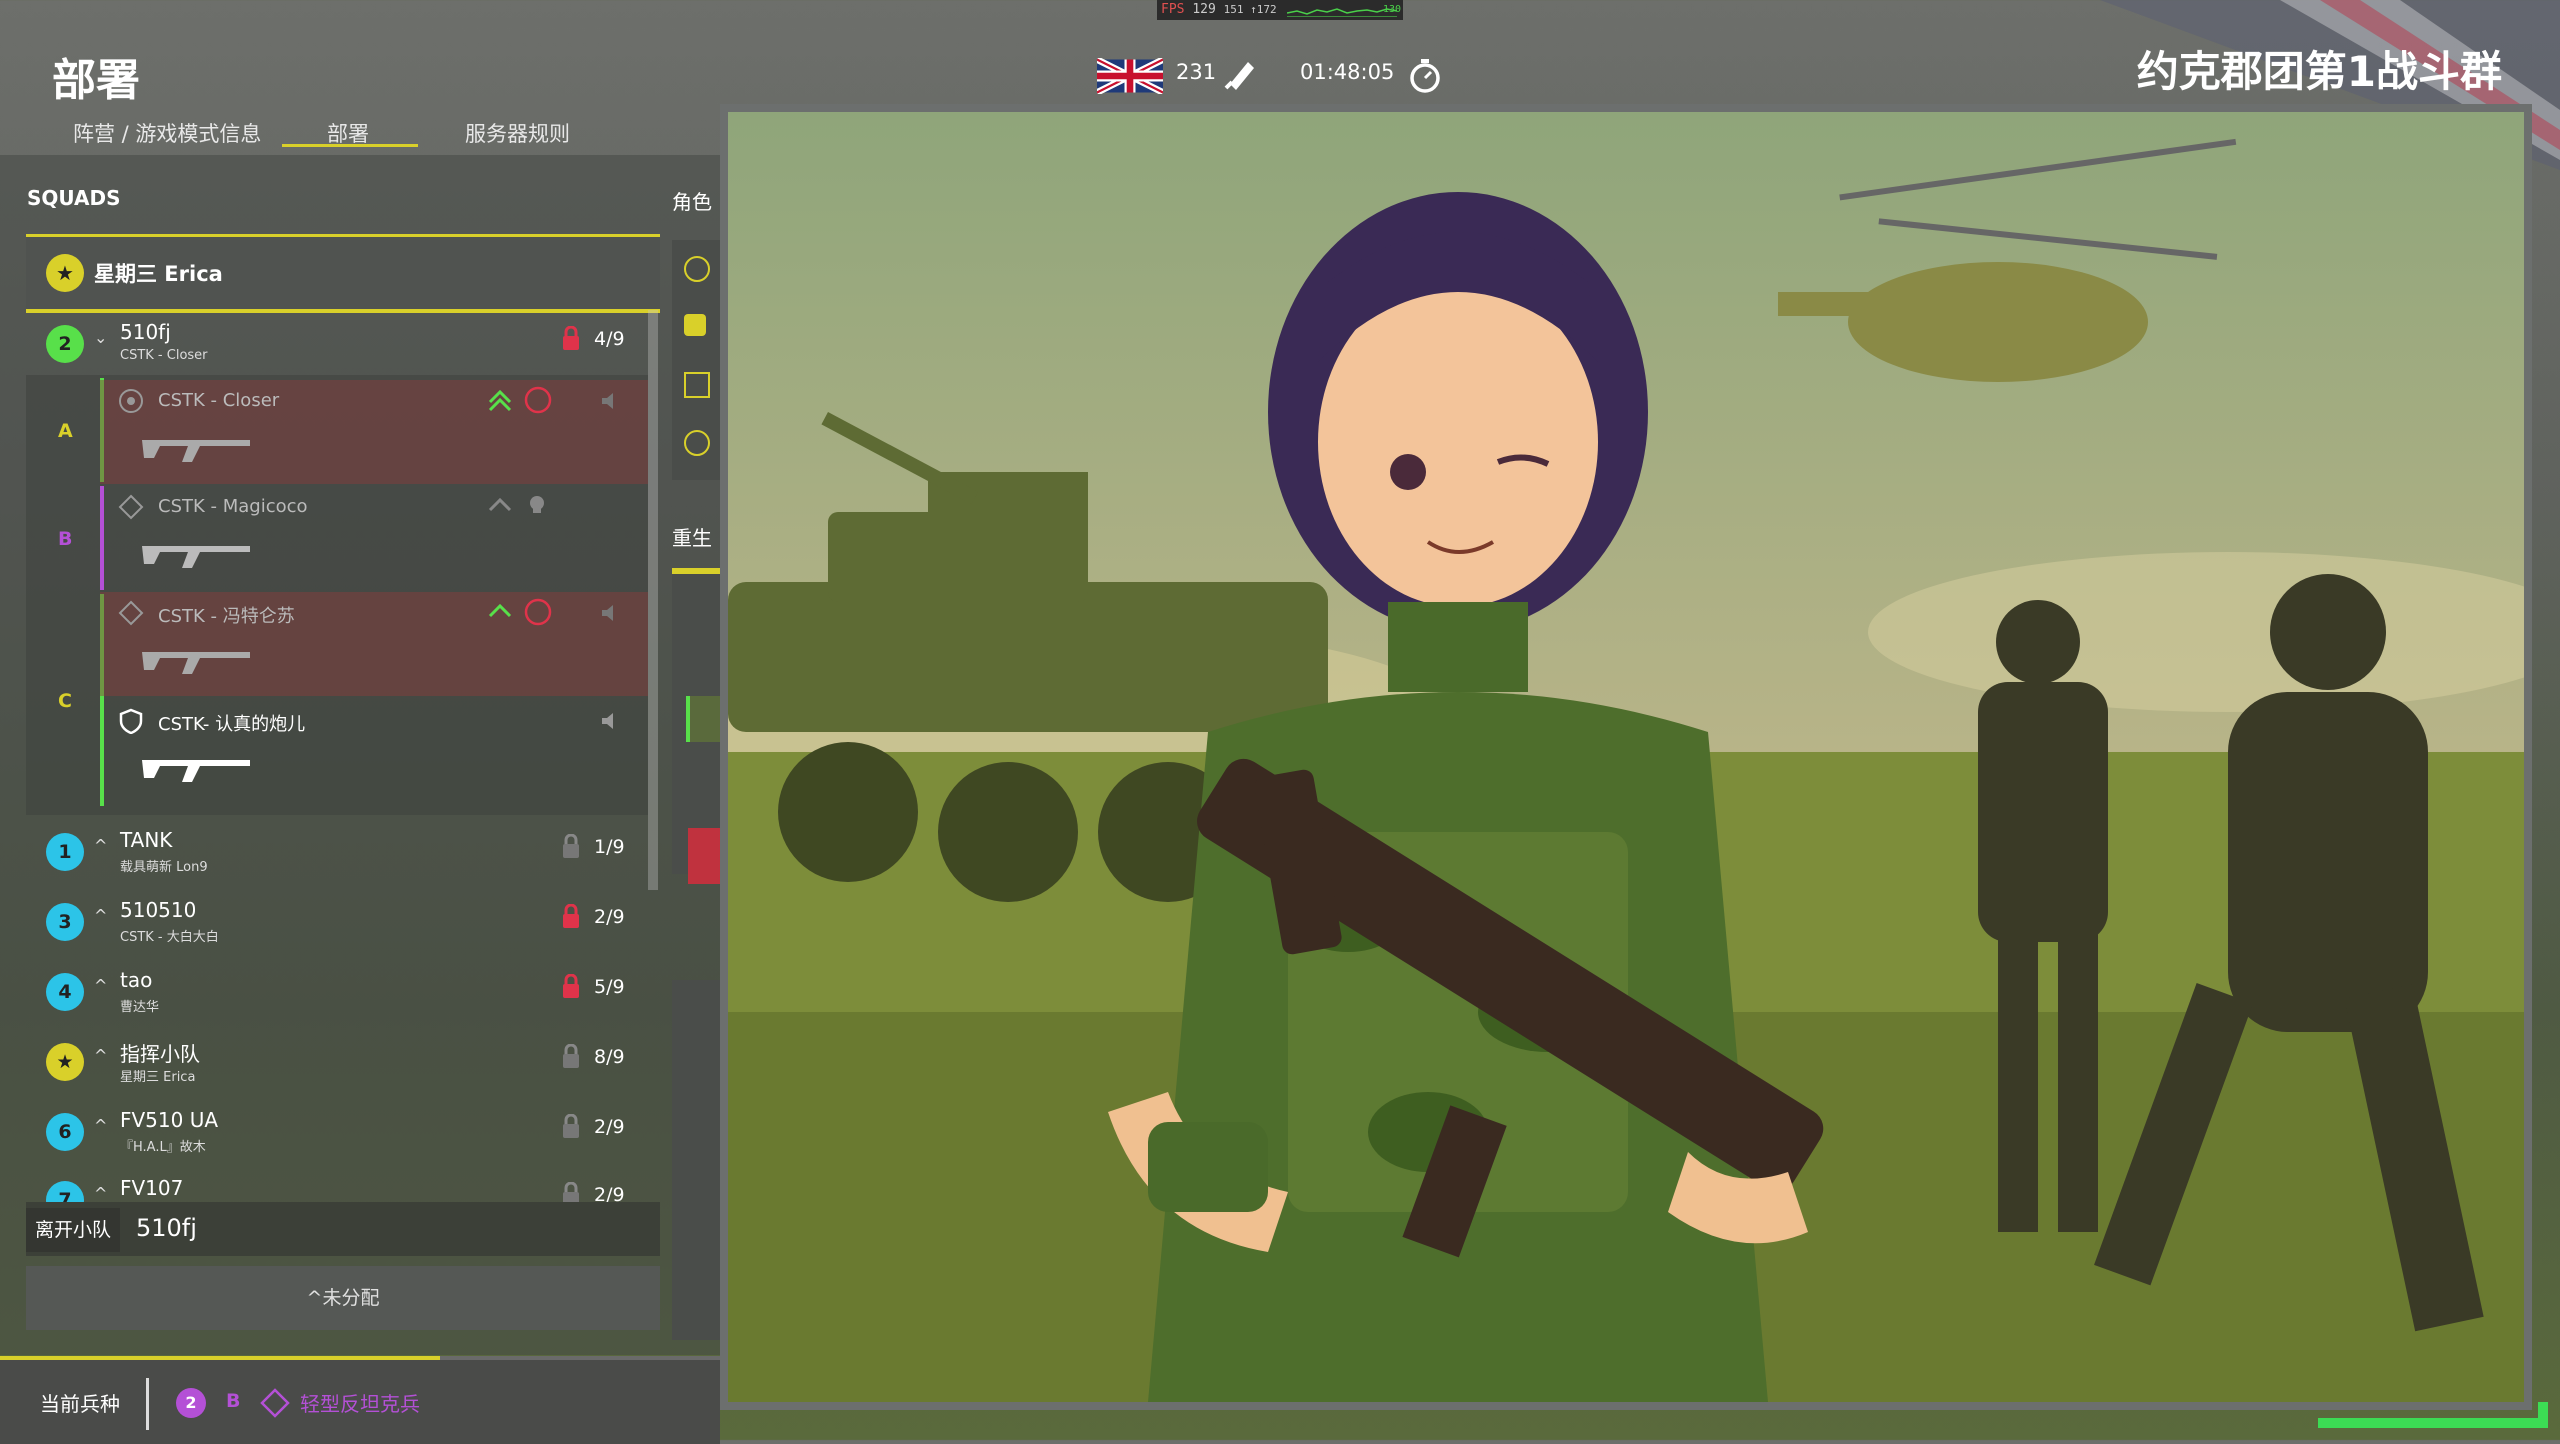 This screenshot has width=2560, height=1444. What do you see at coordinates (343, 1298) in the screenshot?
I see `unassigned-toggle: ^未分配` at bounding box center [343, 1298].